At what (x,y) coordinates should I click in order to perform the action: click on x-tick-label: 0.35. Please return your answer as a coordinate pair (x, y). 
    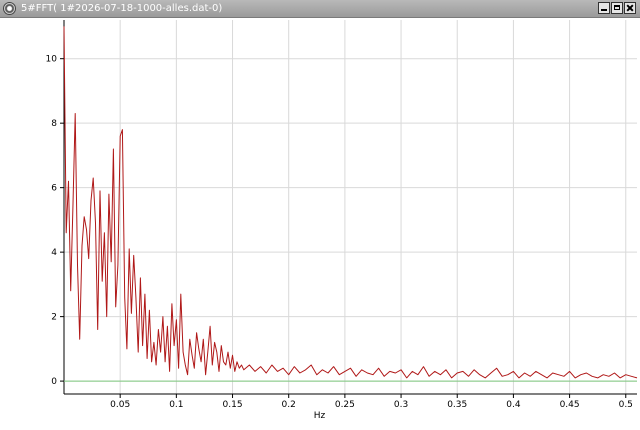
    Looking at the image, I should click on (457, 405).